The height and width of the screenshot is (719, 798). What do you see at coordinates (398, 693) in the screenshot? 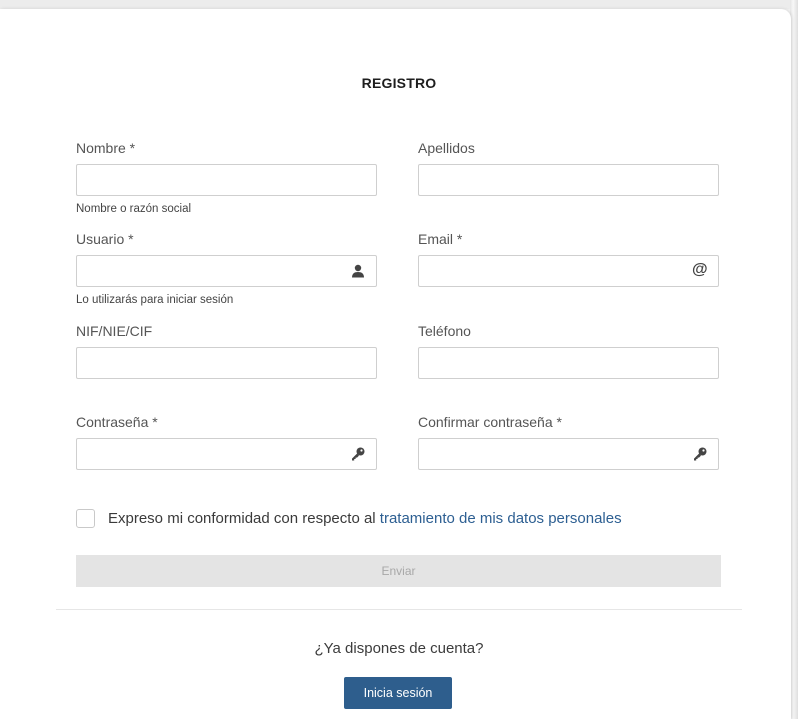
I see `login-button: Inicia sesión` at bounding box center [398, 693].